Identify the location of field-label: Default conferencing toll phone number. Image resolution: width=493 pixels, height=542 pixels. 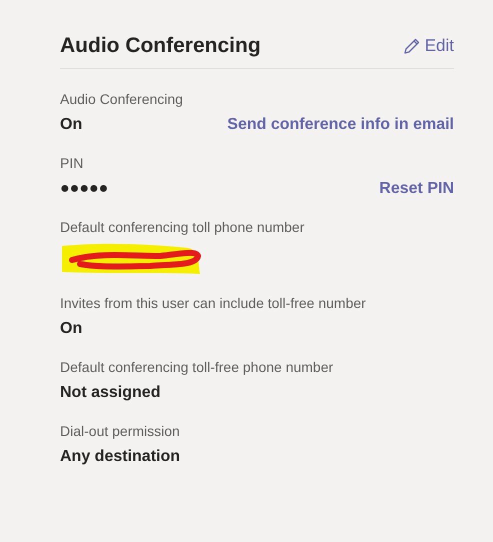
(183, 227).